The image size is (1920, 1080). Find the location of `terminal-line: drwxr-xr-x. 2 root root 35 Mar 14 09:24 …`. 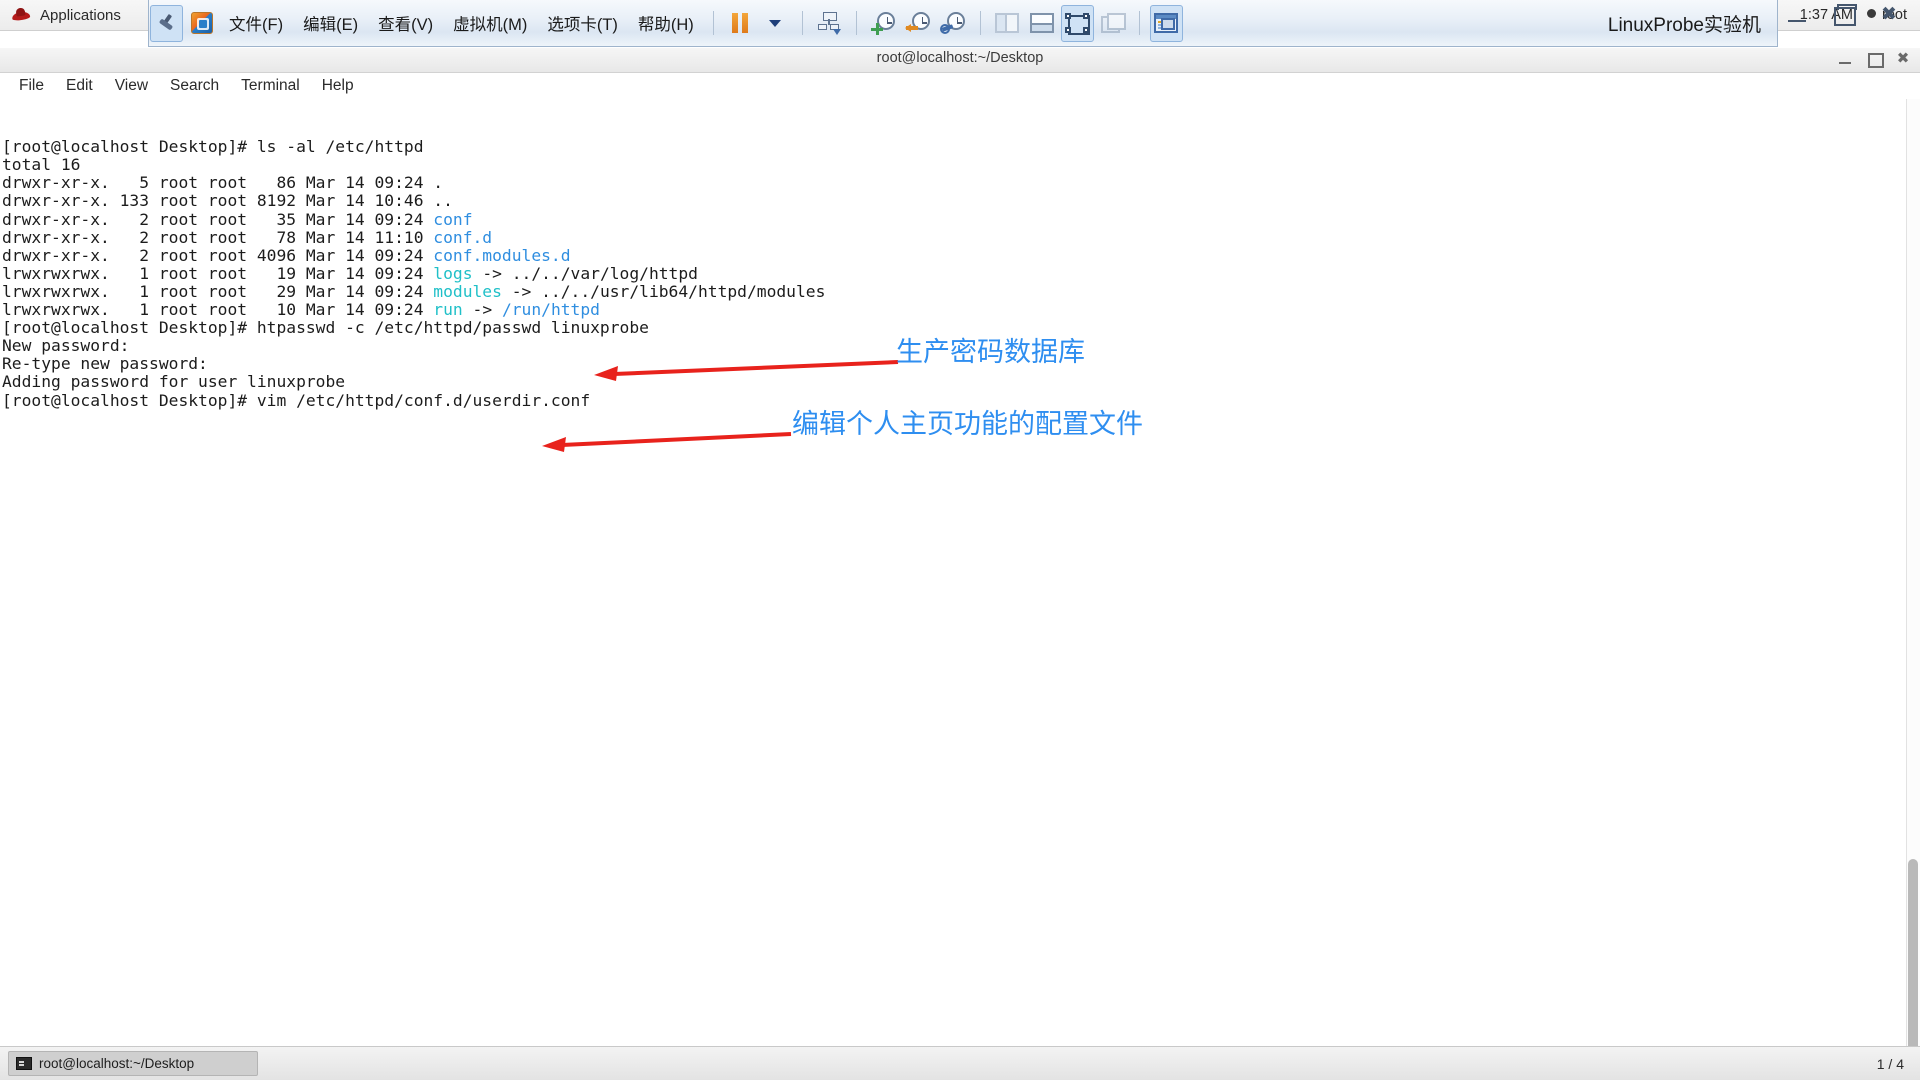

terminal-line: drwxr-xr-x. 2 root root 35 Mar 14 09:24 … is located at coordinates (961, 219).